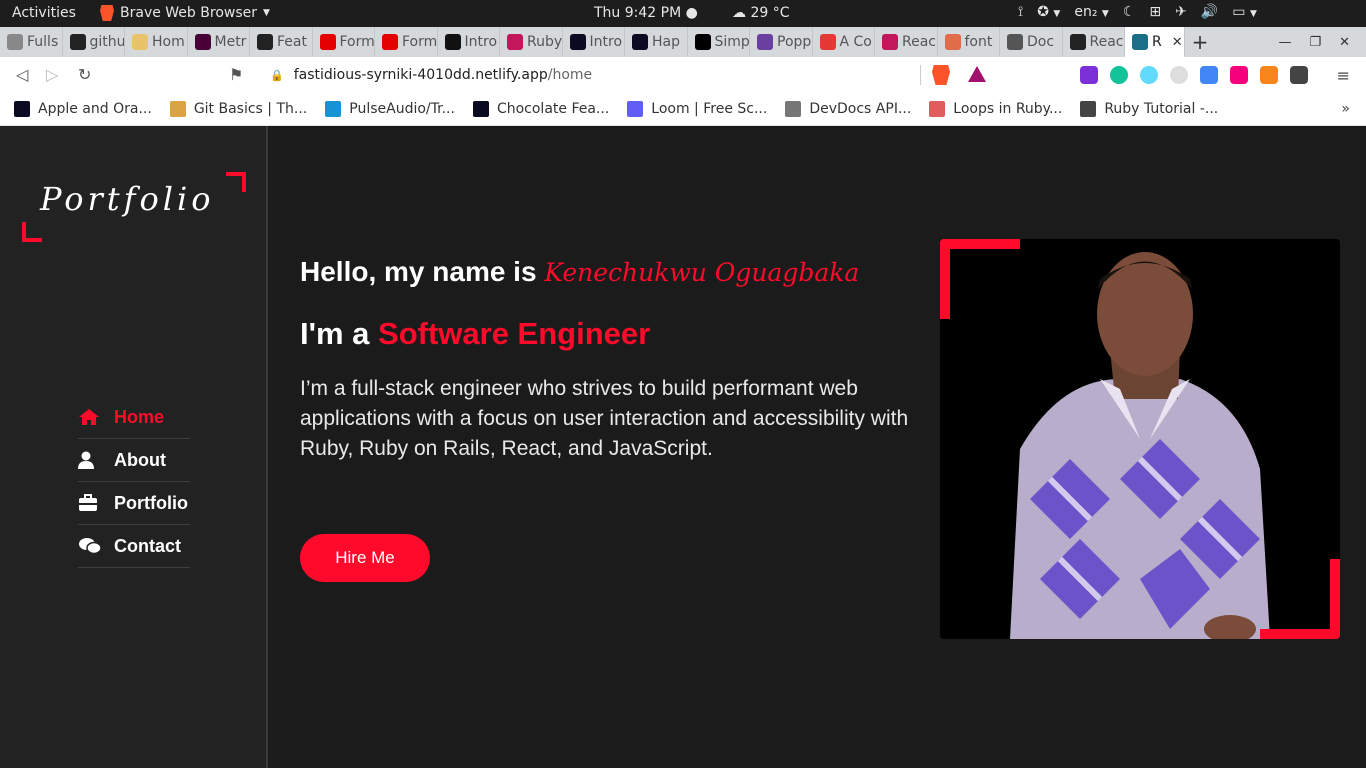 The image size is (1366, 768). I want to click on nav-item-portfolio: Portfolio, so click(134, 503).